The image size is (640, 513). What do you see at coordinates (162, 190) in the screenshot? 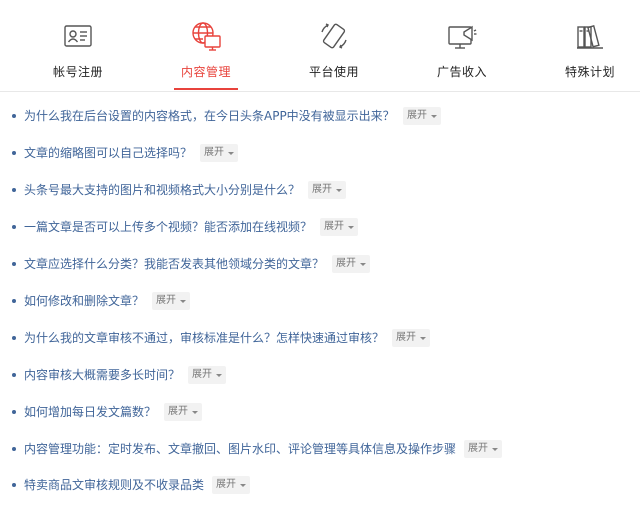
I see `faq-question: 头条号最大支持的图片和视频格式大小分别是什么？` at bounding box center [162, 190].